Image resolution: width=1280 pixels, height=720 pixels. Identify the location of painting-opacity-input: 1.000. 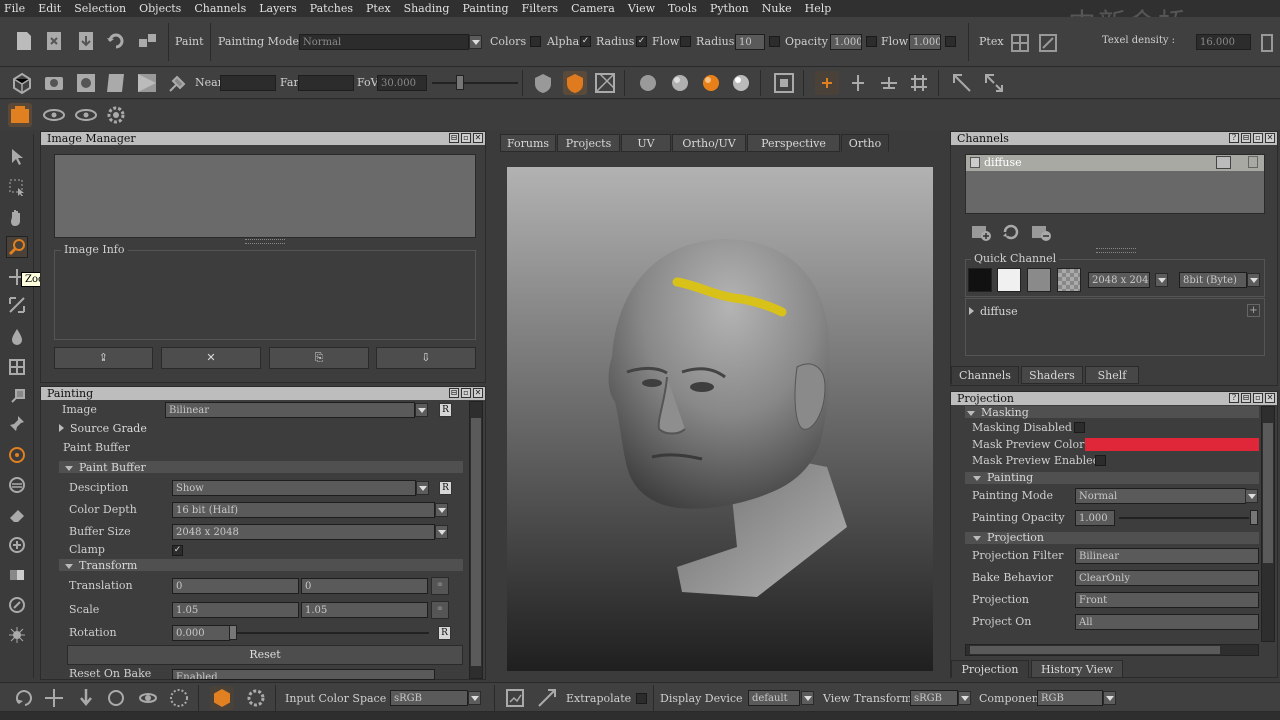
(1095, 518).